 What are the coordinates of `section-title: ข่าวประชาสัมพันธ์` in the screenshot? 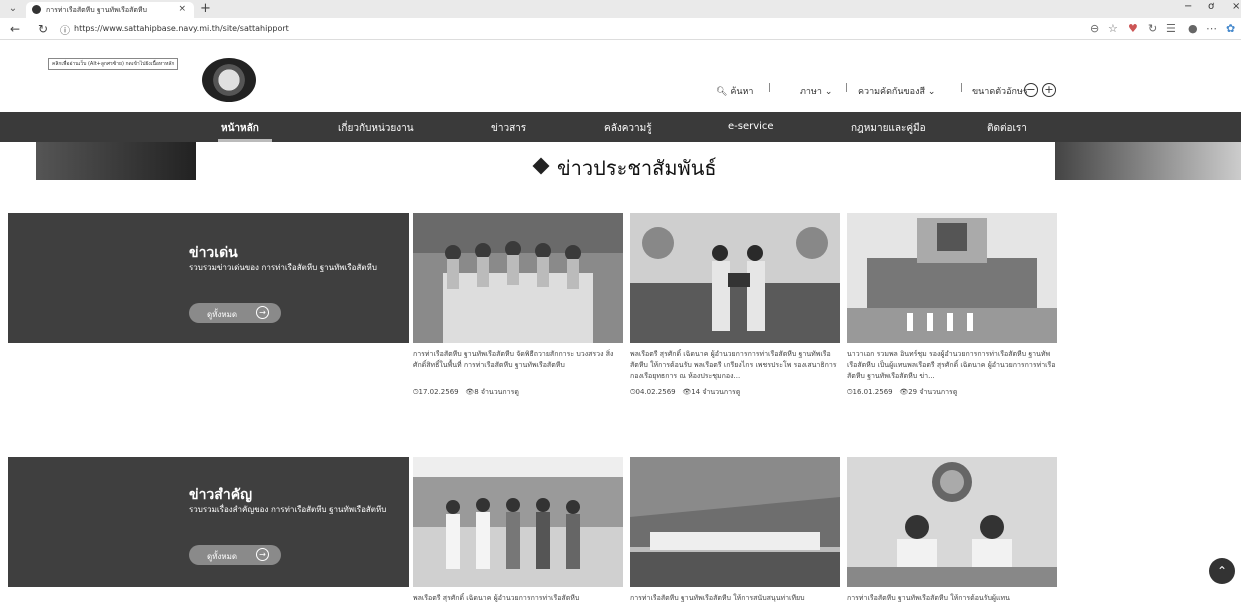 It's located at (624, 168).